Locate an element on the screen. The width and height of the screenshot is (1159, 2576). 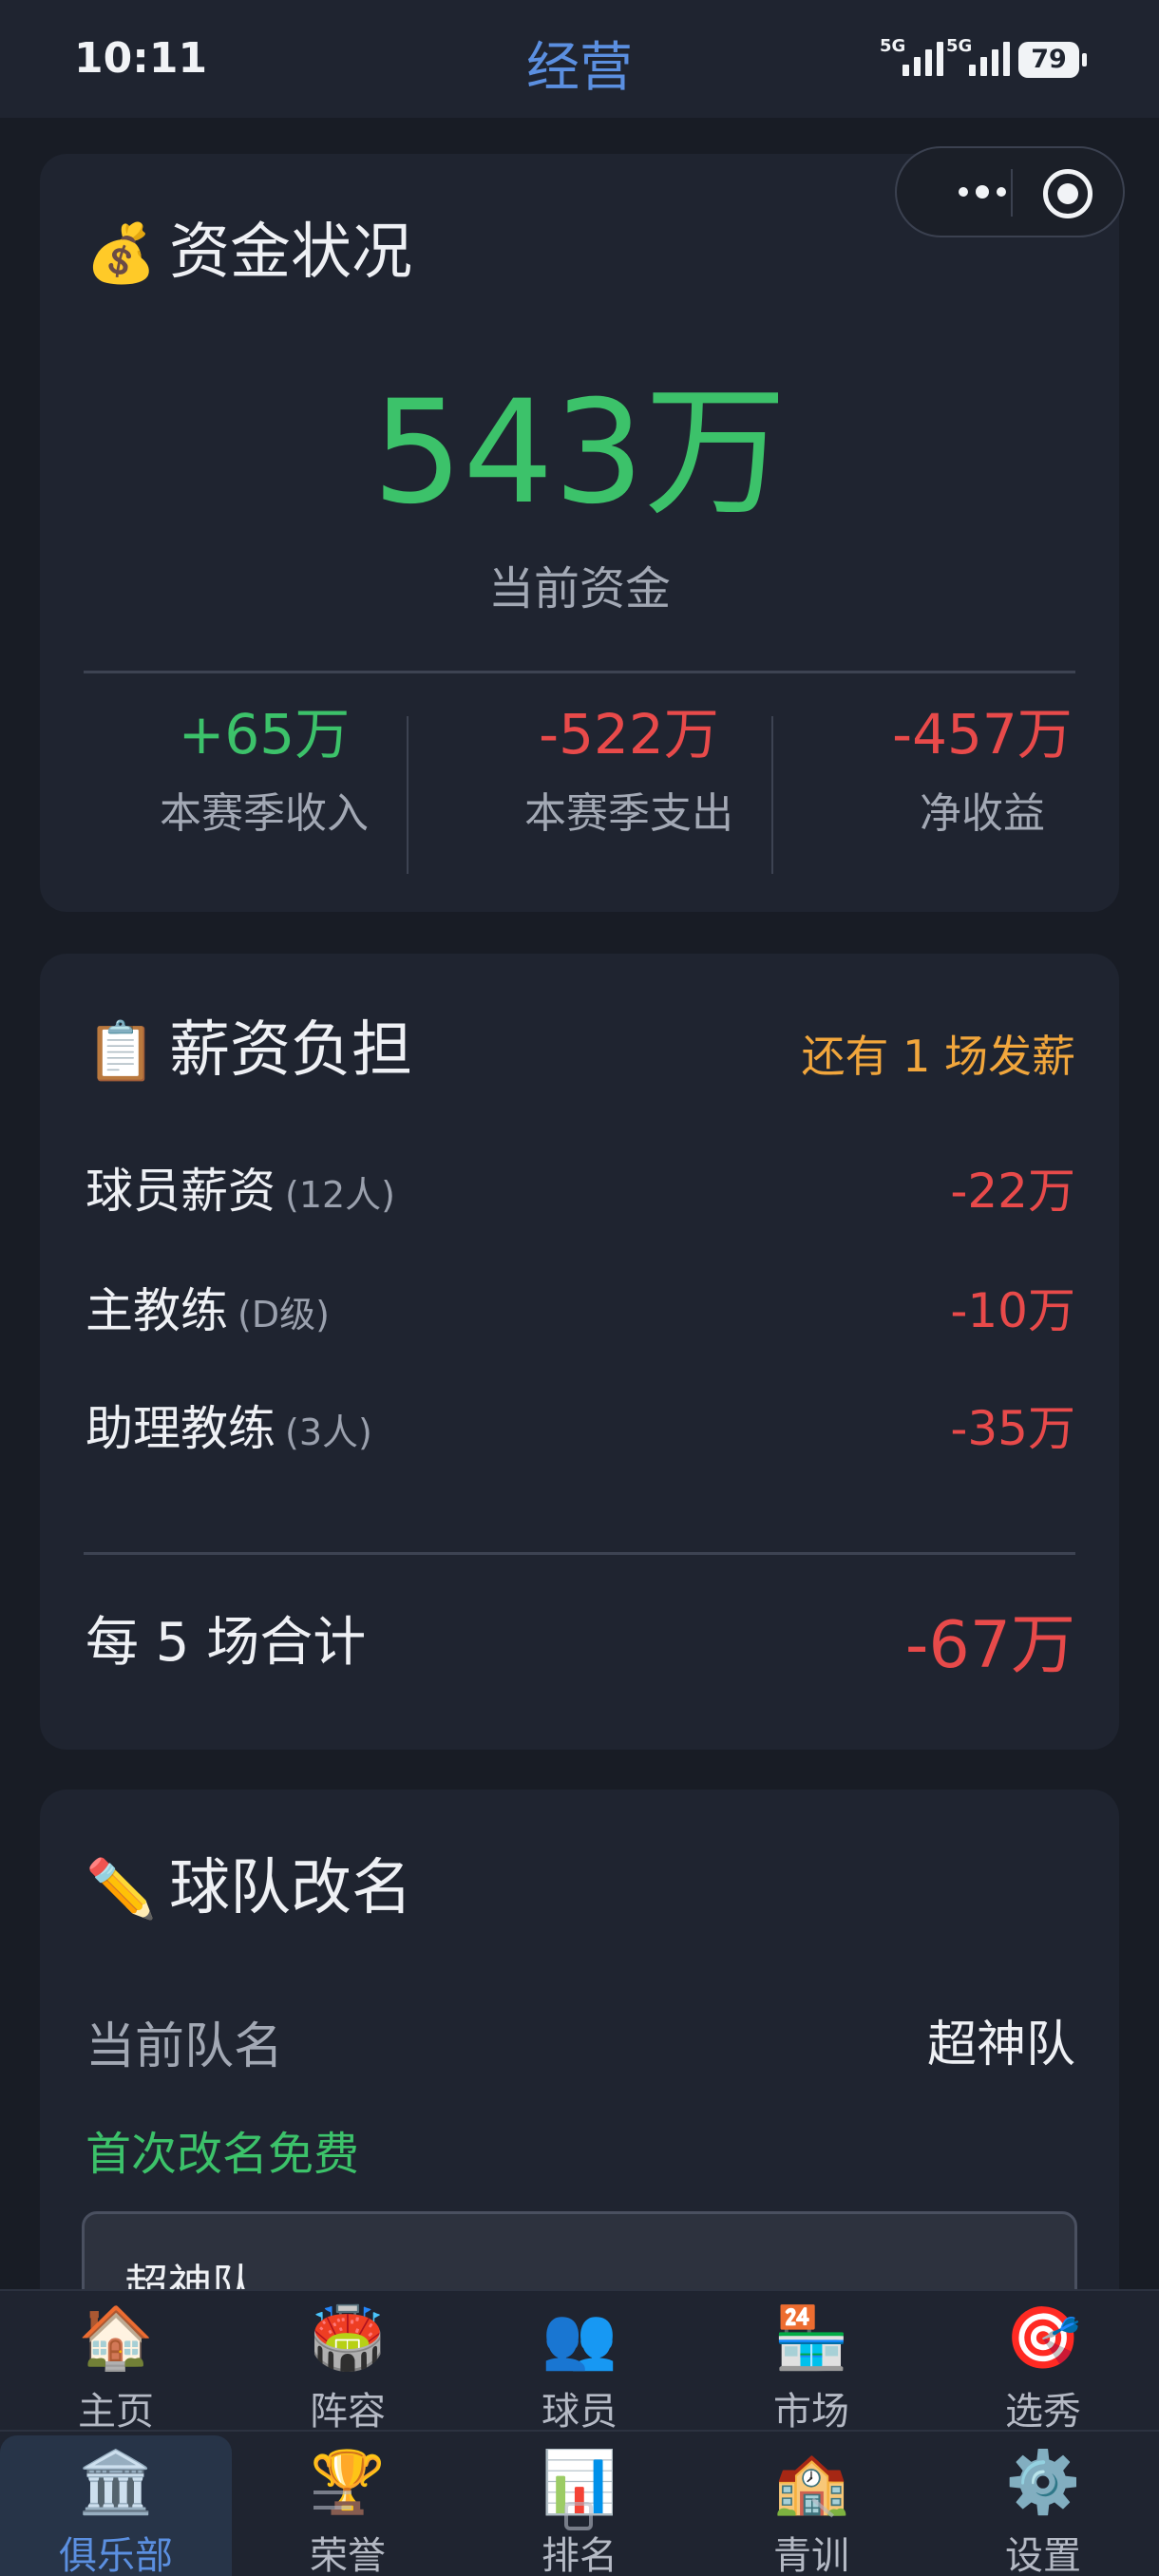
payday-note: 还有 1 场发薪 is located at coordinates (938, 1056).